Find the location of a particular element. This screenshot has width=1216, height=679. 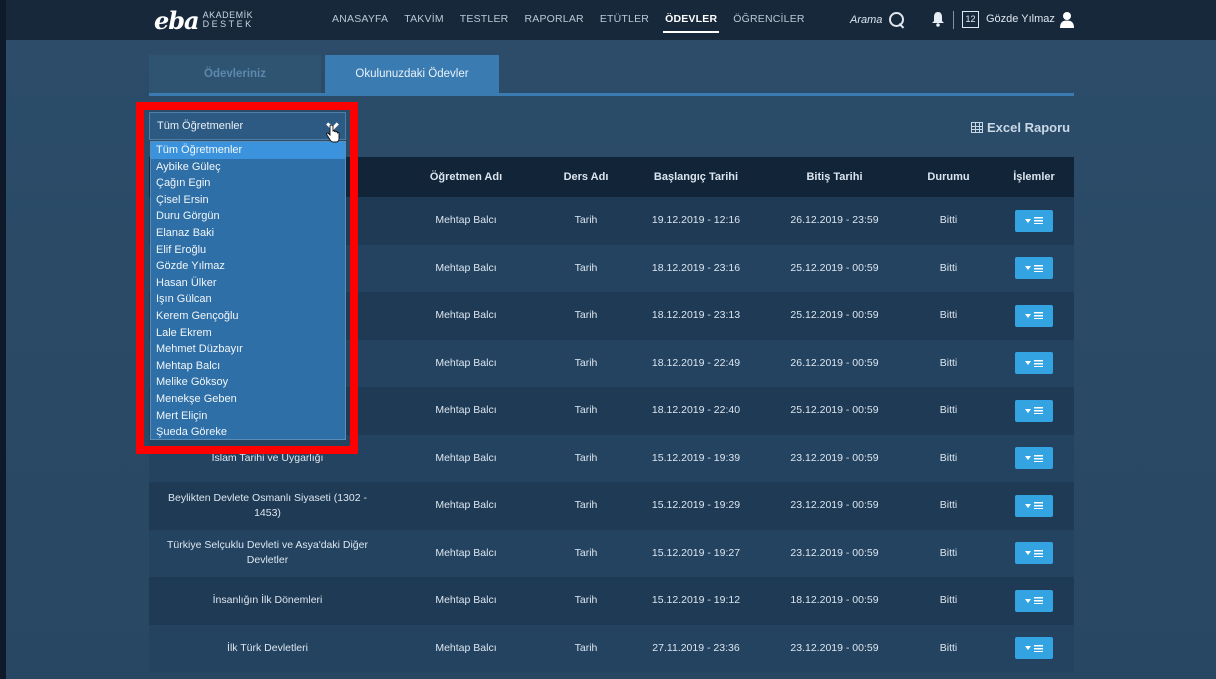

teacher-option: Şueda Göreke is located at coordinates (248, 432).